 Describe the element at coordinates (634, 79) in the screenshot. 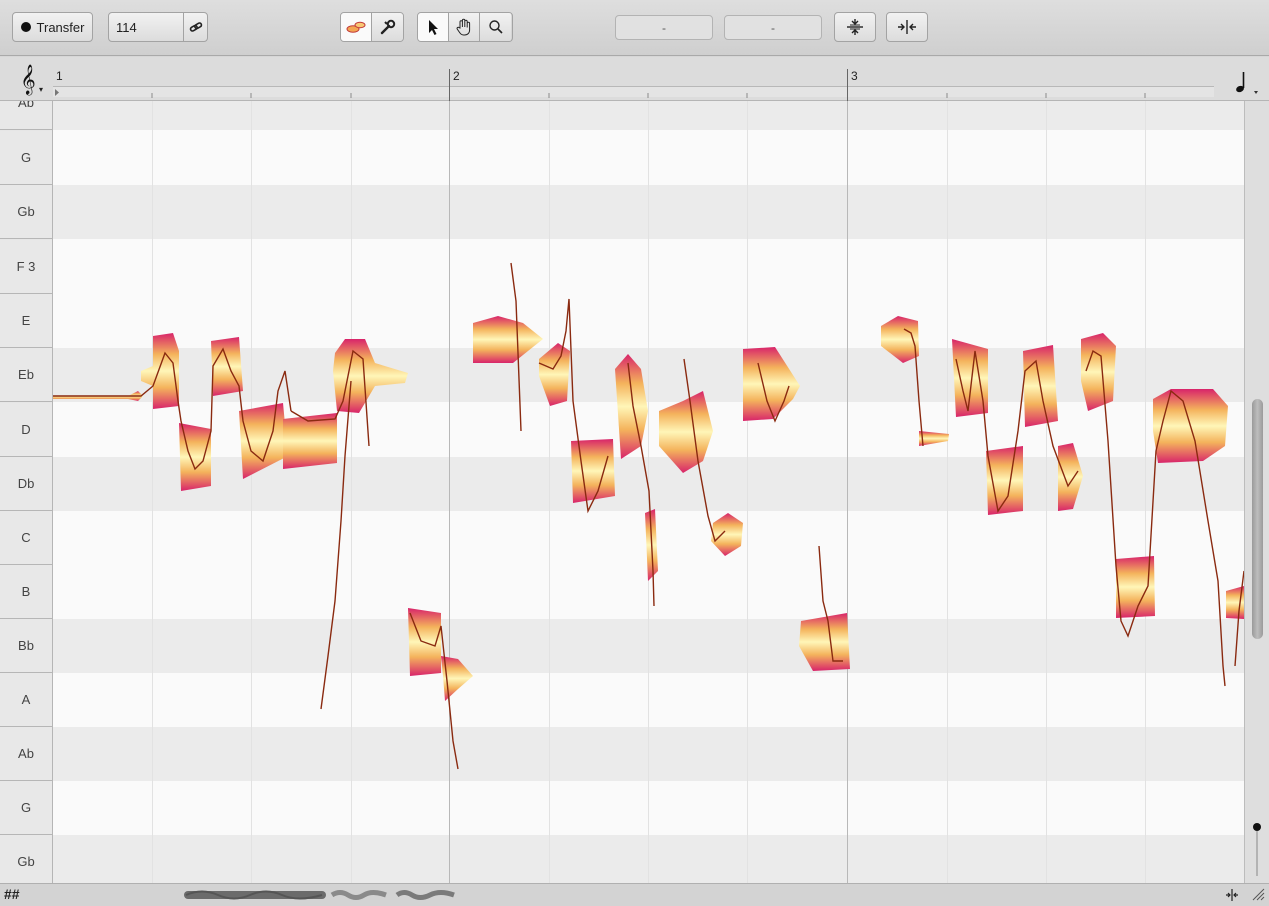

I see `bar-ruler: 𝄞 ▾ 1 2 3` at that location.